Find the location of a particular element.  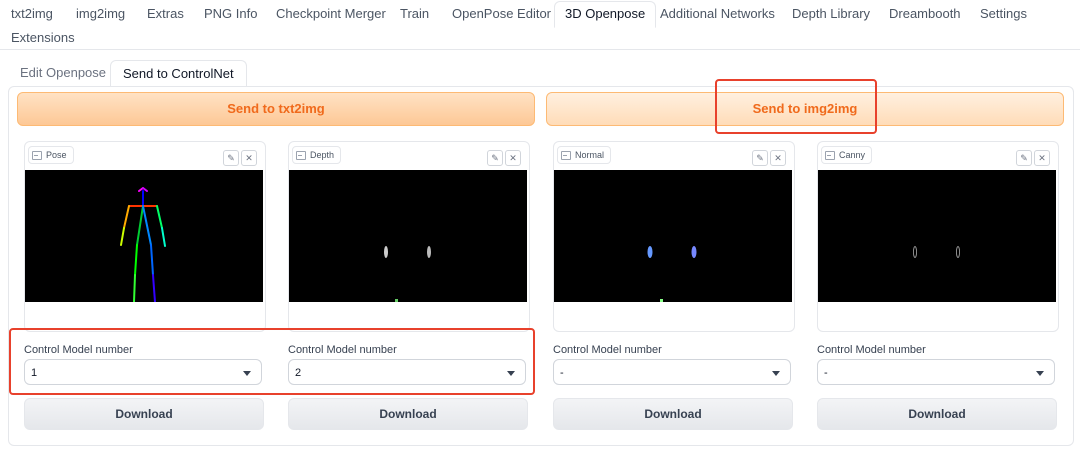

tab-settings: Settings is located at coordinates (1003, 14).